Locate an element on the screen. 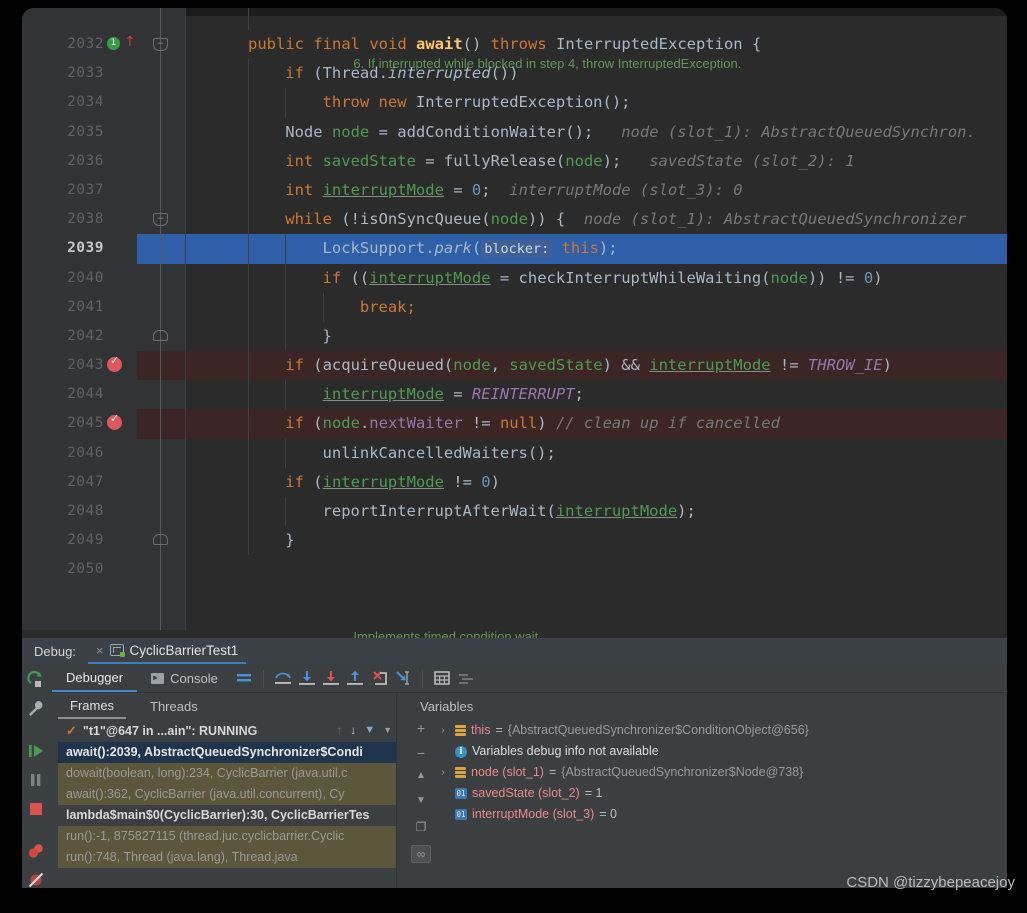 The image size is (1027, 913). move-down-icon: ▼ is located at coordinates (421, 804).